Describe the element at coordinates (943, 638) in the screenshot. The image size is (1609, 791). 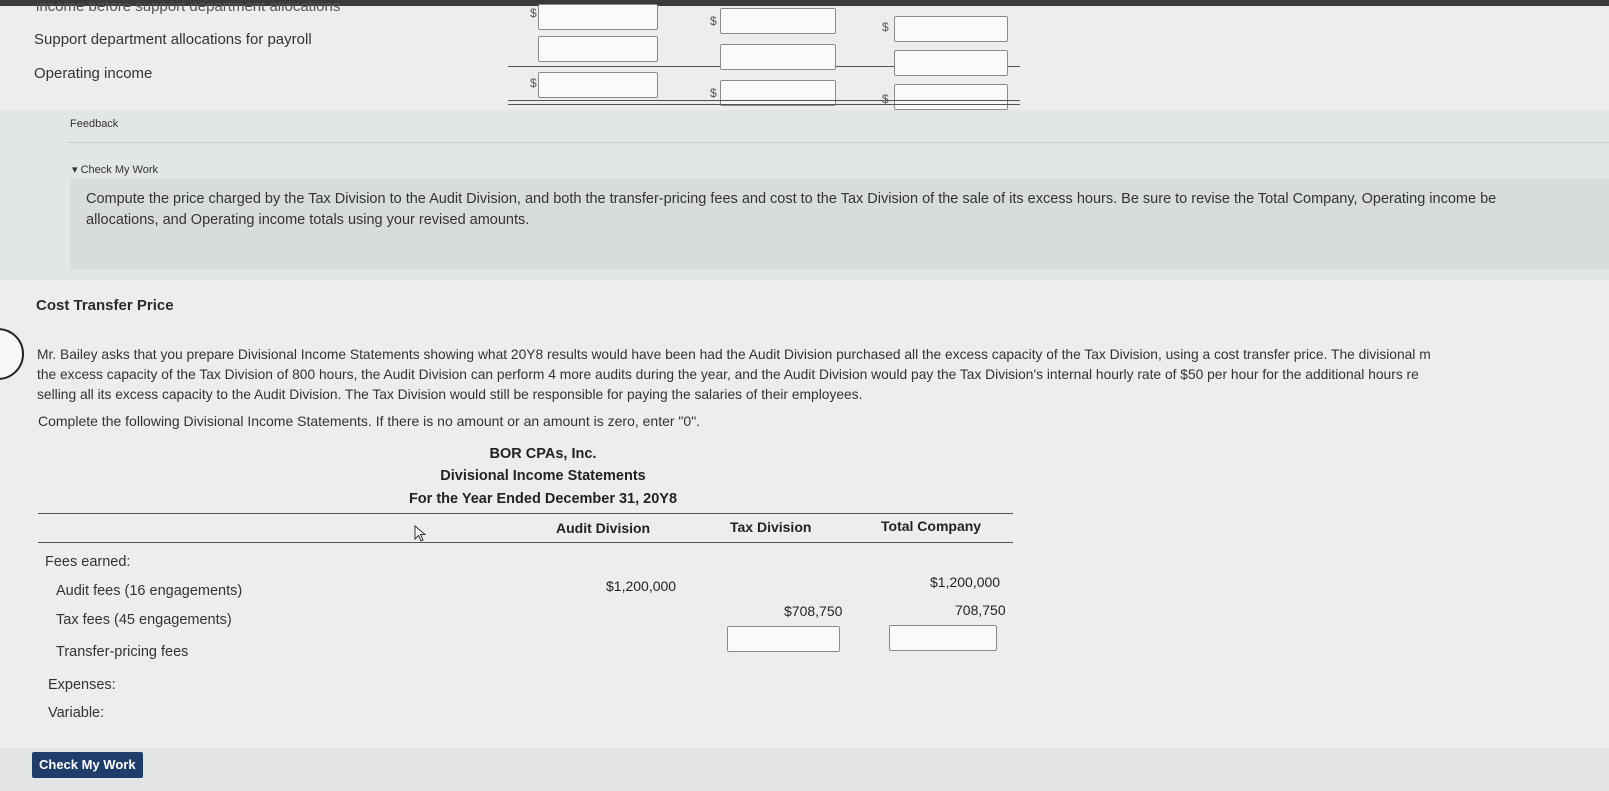
I see `transfer-fees-total-input` at that location.